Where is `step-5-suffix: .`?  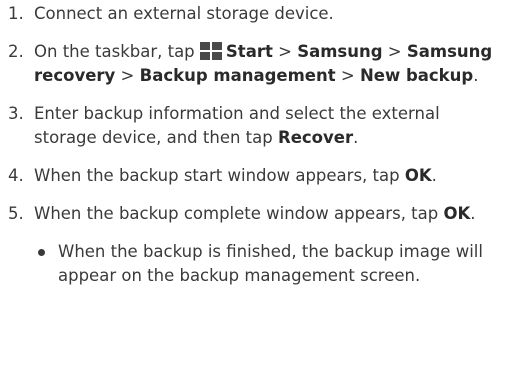 step-5-suffix: . is located at coordinates (473, 213).